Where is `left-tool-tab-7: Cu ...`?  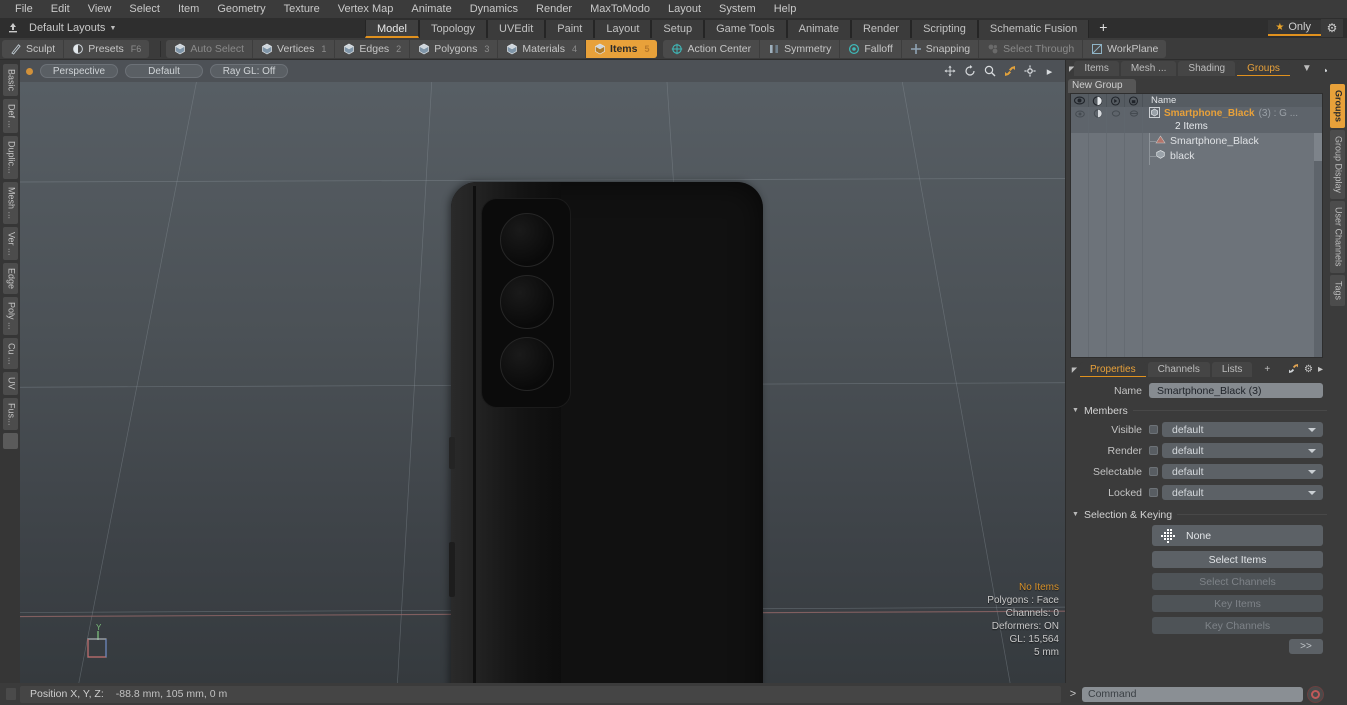
left-tool-tab-7: Cu ... is located at coordinates (10, 353).